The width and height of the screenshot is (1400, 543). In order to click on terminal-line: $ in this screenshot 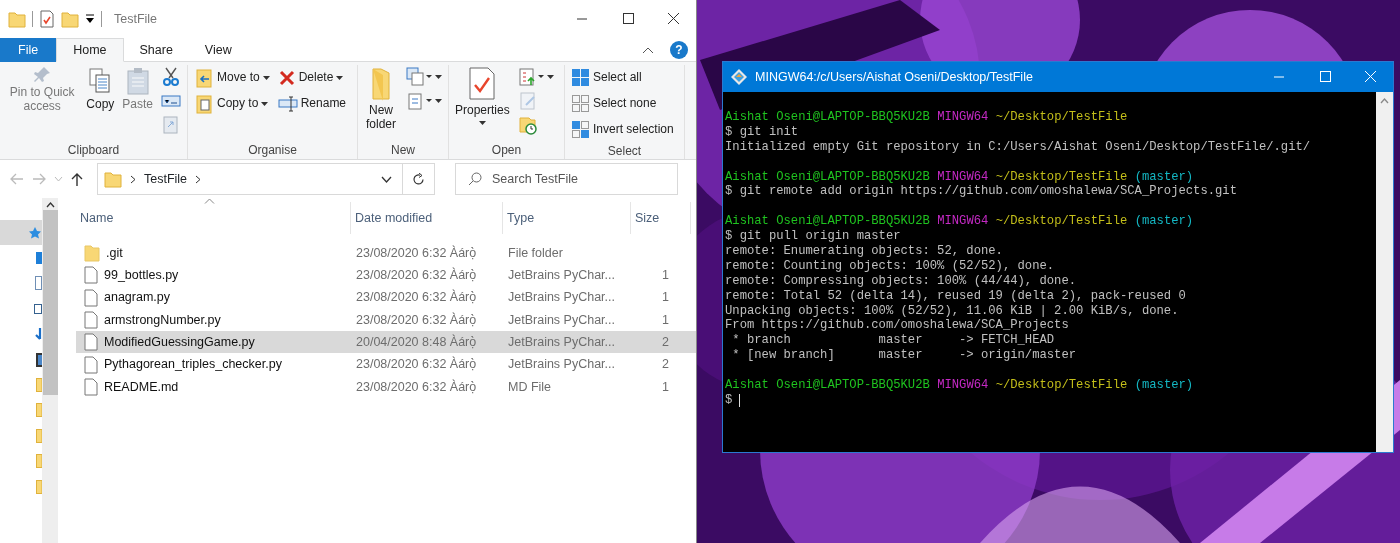, I will do `click(729, 400)`.